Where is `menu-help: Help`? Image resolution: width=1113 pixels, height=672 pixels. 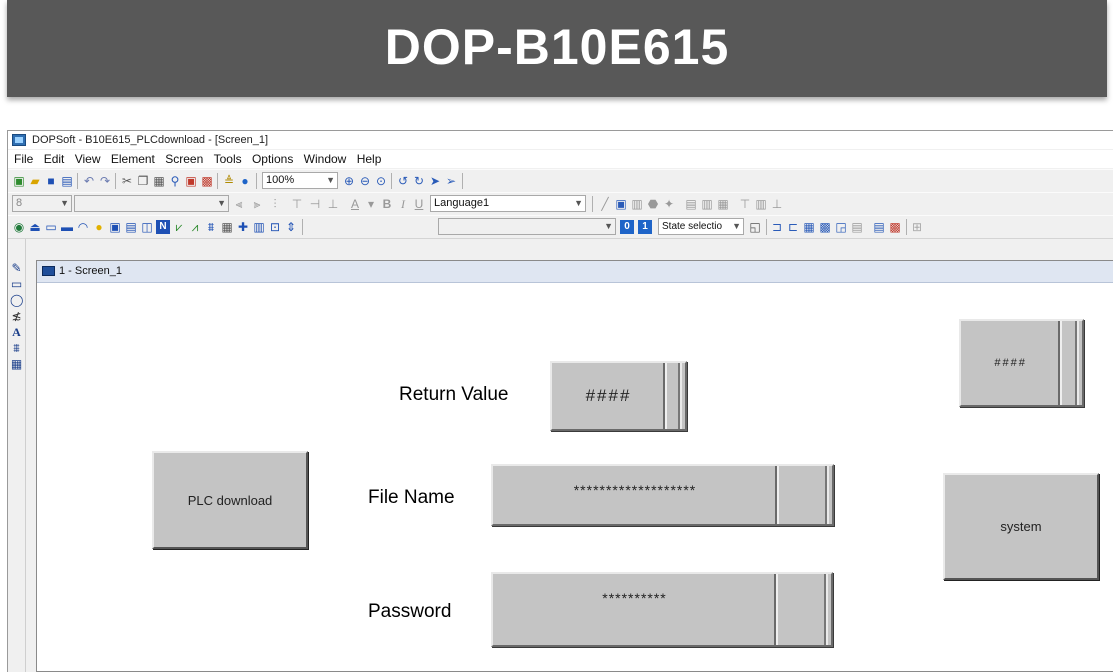 menu-help: Help is located at coordinates (369, 159).